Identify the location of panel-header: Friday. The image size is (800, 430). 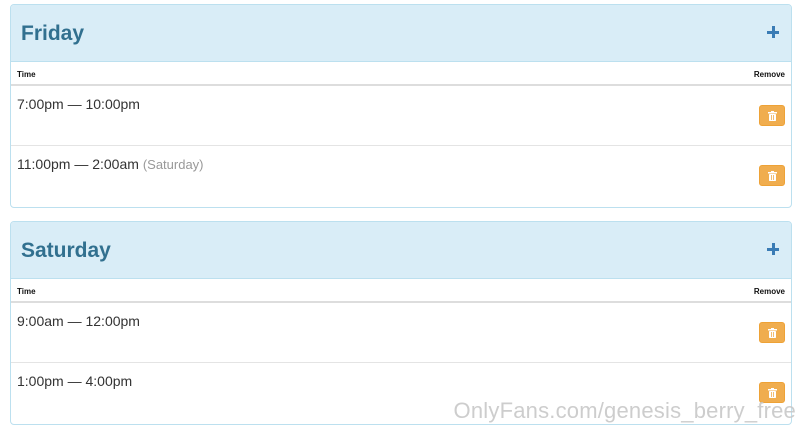
(401, 33).